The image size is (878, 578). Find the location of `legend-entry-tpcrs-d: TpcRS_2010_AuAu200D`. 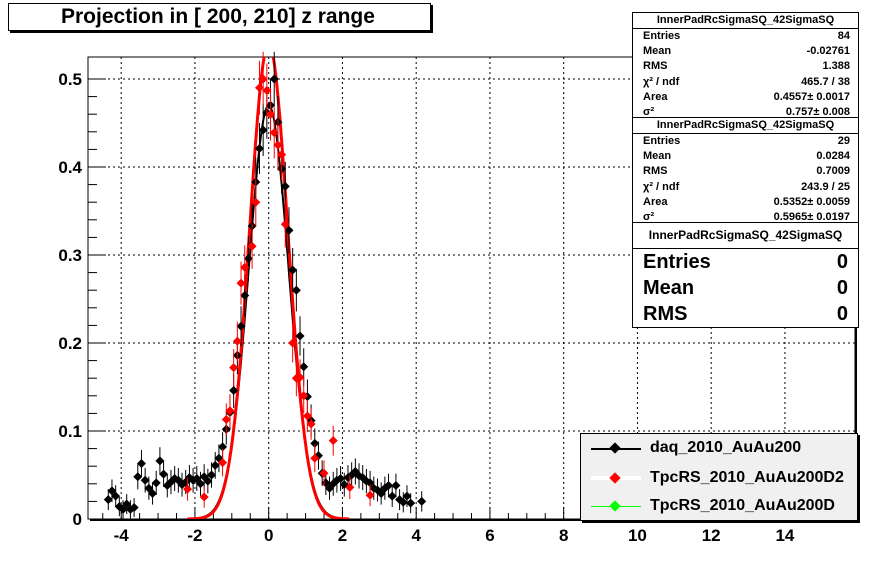

legend-entry-tpcrs-d: TpcRS_2010_AuAu200D is located at coordinates (719, 507).